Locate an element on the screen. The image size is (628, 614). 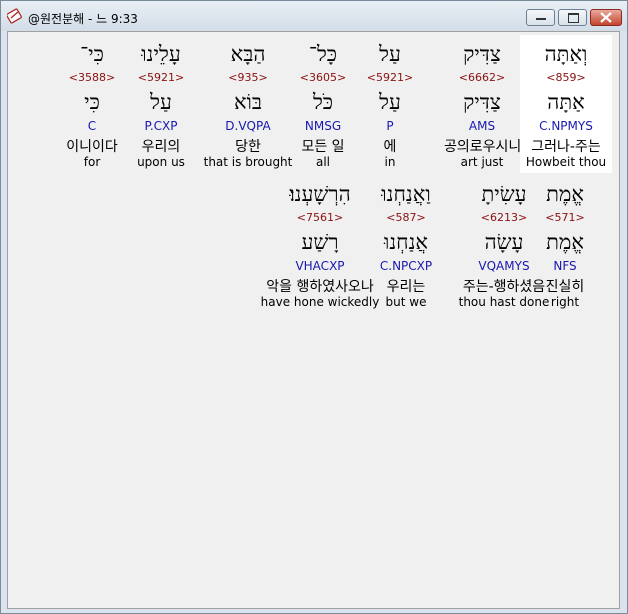
strong-number: <6213> is located at coordinates (504, 217).